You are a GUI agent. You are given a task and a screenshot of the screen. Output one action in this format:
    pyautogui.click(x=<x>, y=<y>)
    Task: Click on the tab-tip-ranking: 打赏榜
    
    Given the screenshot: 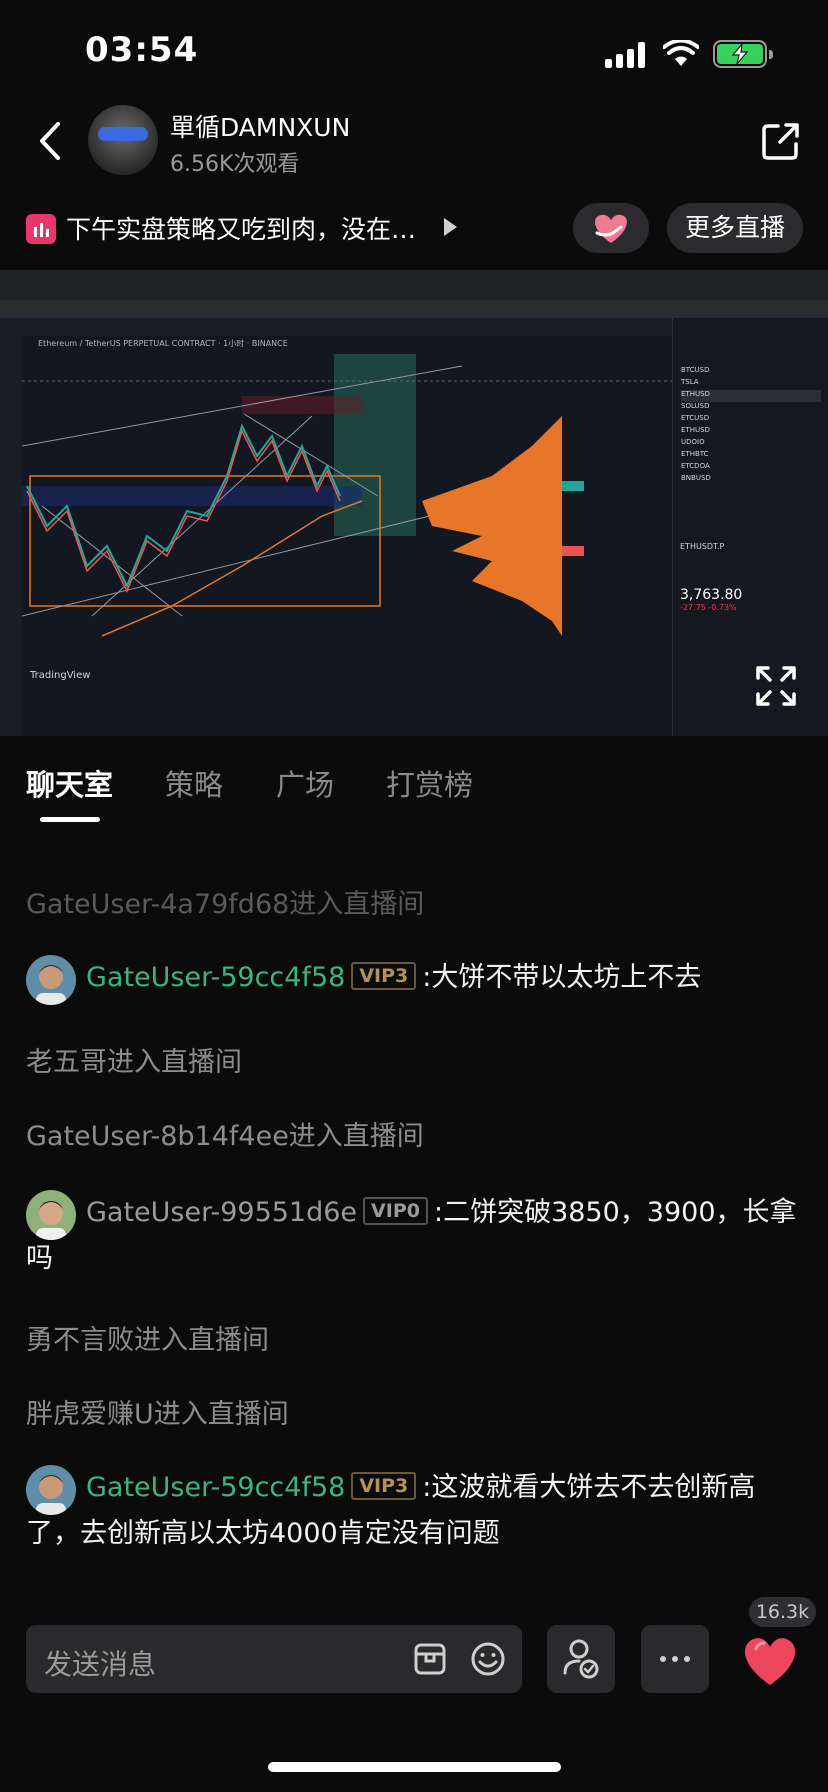 What is the action you would take?
    pyautogui.click(x=429, y=783)
    